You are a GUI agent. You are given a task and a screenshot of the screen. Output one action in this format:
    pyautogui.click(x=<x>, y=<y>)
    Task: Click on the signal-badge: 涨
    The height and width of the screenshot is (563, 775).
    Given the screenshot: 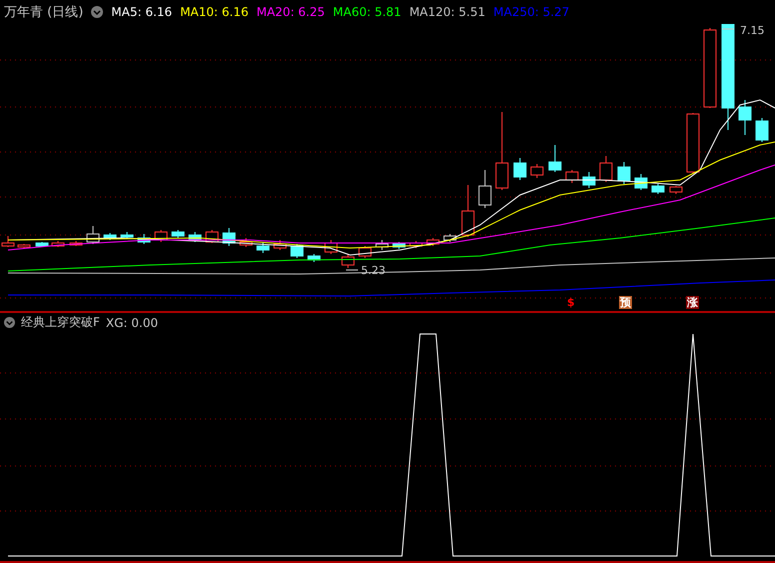 What is the action you would take?
    pyautogui.click(x=692, y=302)
    